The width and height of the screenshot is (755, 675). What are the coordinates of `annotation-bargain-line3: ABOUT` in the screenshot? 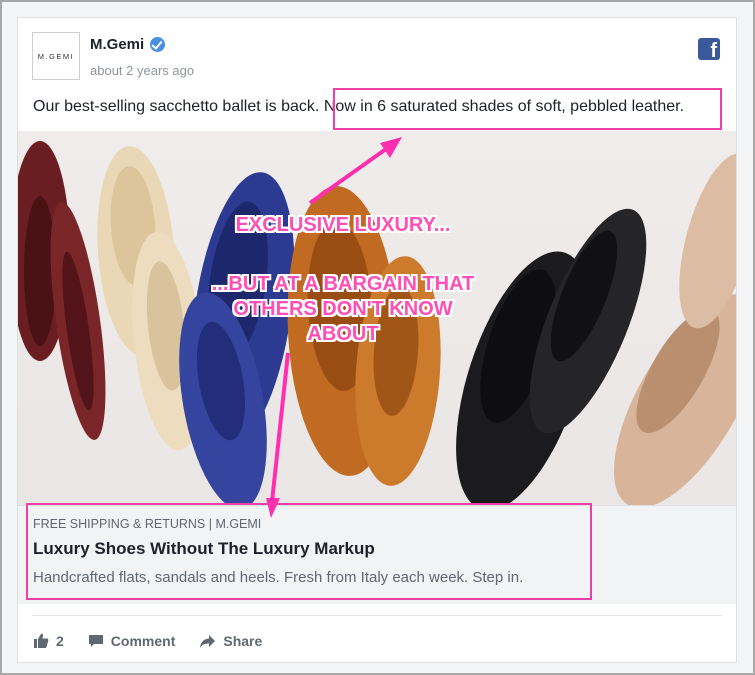 It's located at (343, 334).